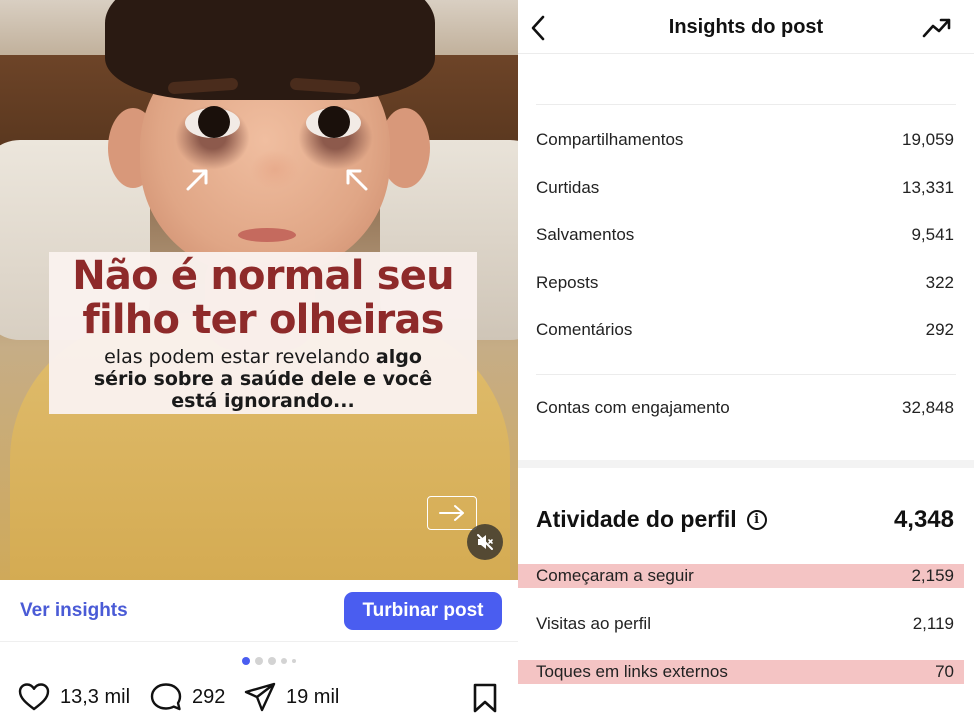  Describe the element at coordinates (741, 576) in the screenshot. I see `metric-row-new-followers: Começaram a seguir 2,159` at that location.